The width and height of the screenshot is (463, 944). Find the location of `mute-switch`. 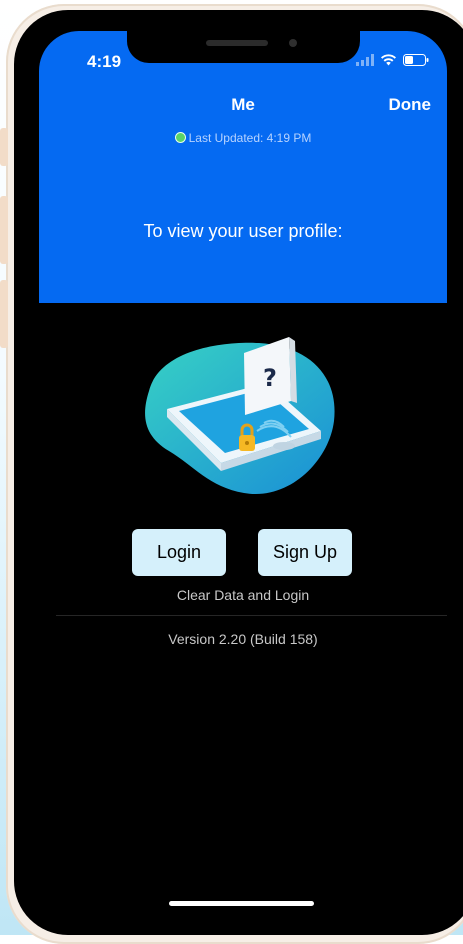

mute-switch is located at coordinates (4, 147).